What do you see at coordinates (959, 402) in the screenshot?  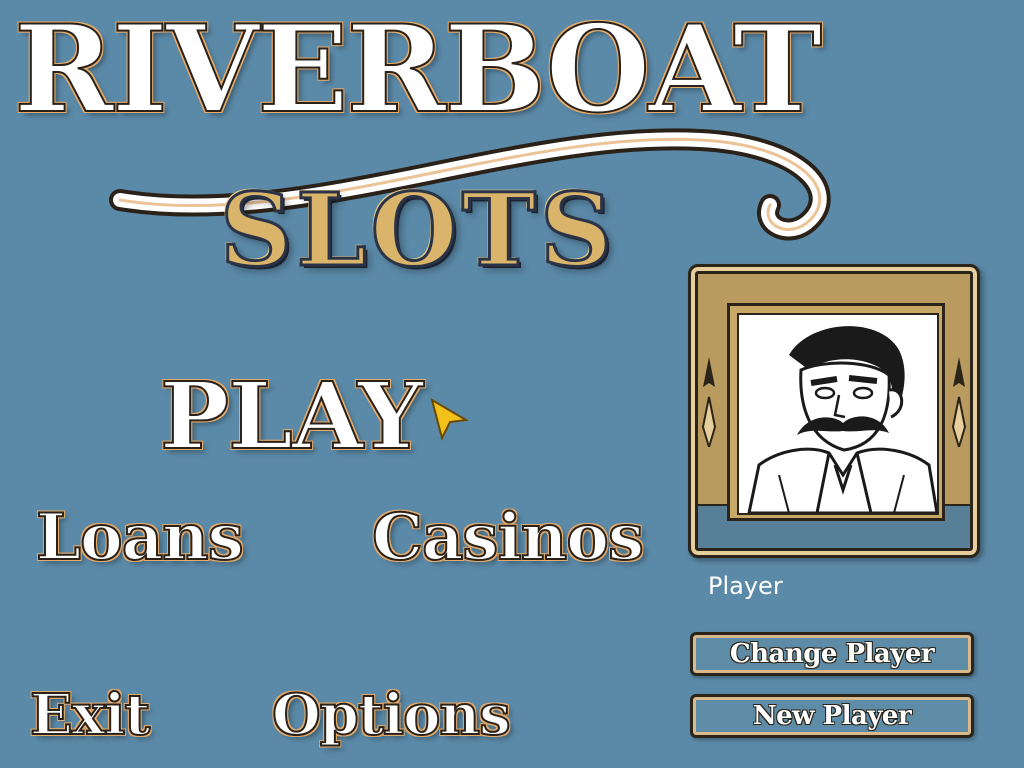 I see `right-ornament-icon` at bounding box center [959, 402].